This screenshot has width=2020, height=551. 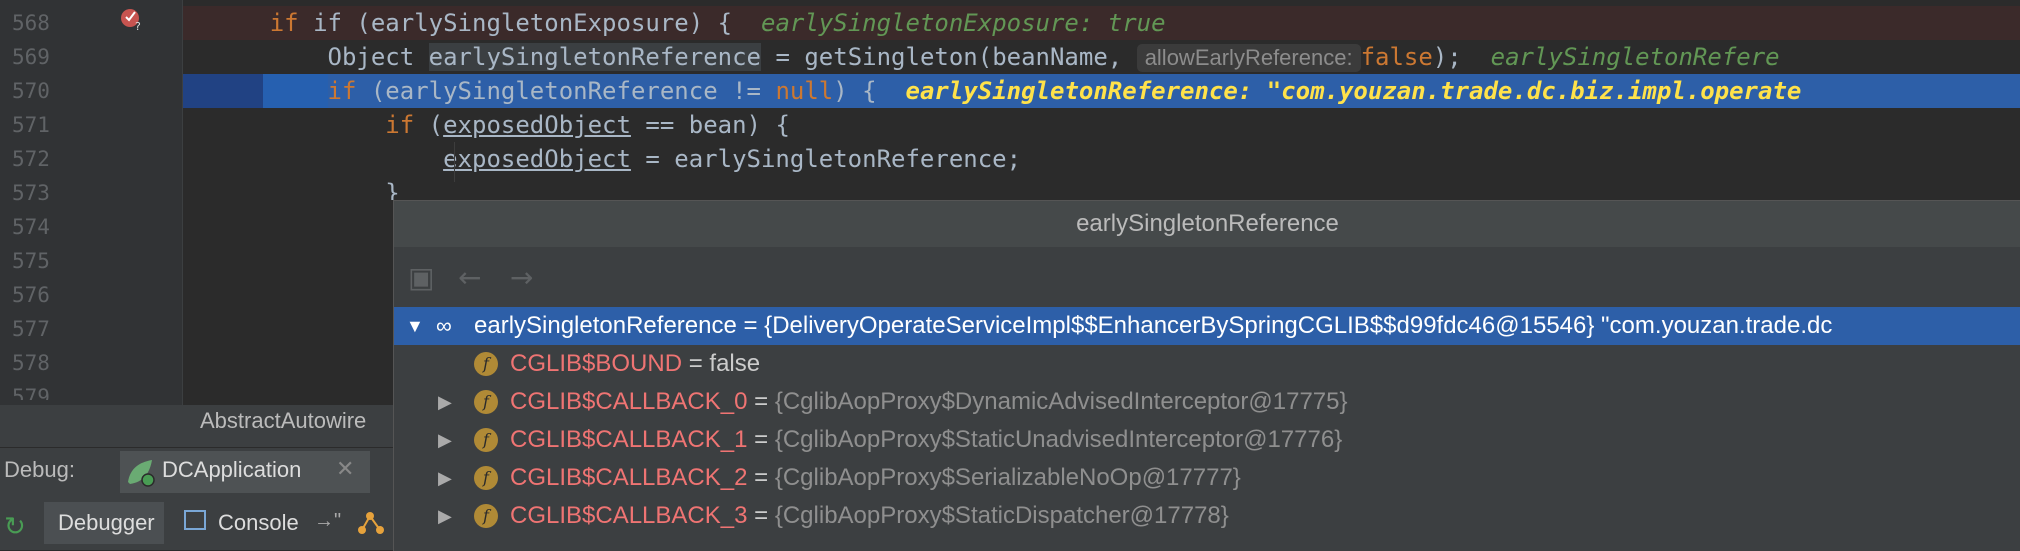 What do you see at coordinates (629, 477) in the screenshot?
I see `field-name: CGLIB$CALLBACK_2` at bounding box center [629, 477].